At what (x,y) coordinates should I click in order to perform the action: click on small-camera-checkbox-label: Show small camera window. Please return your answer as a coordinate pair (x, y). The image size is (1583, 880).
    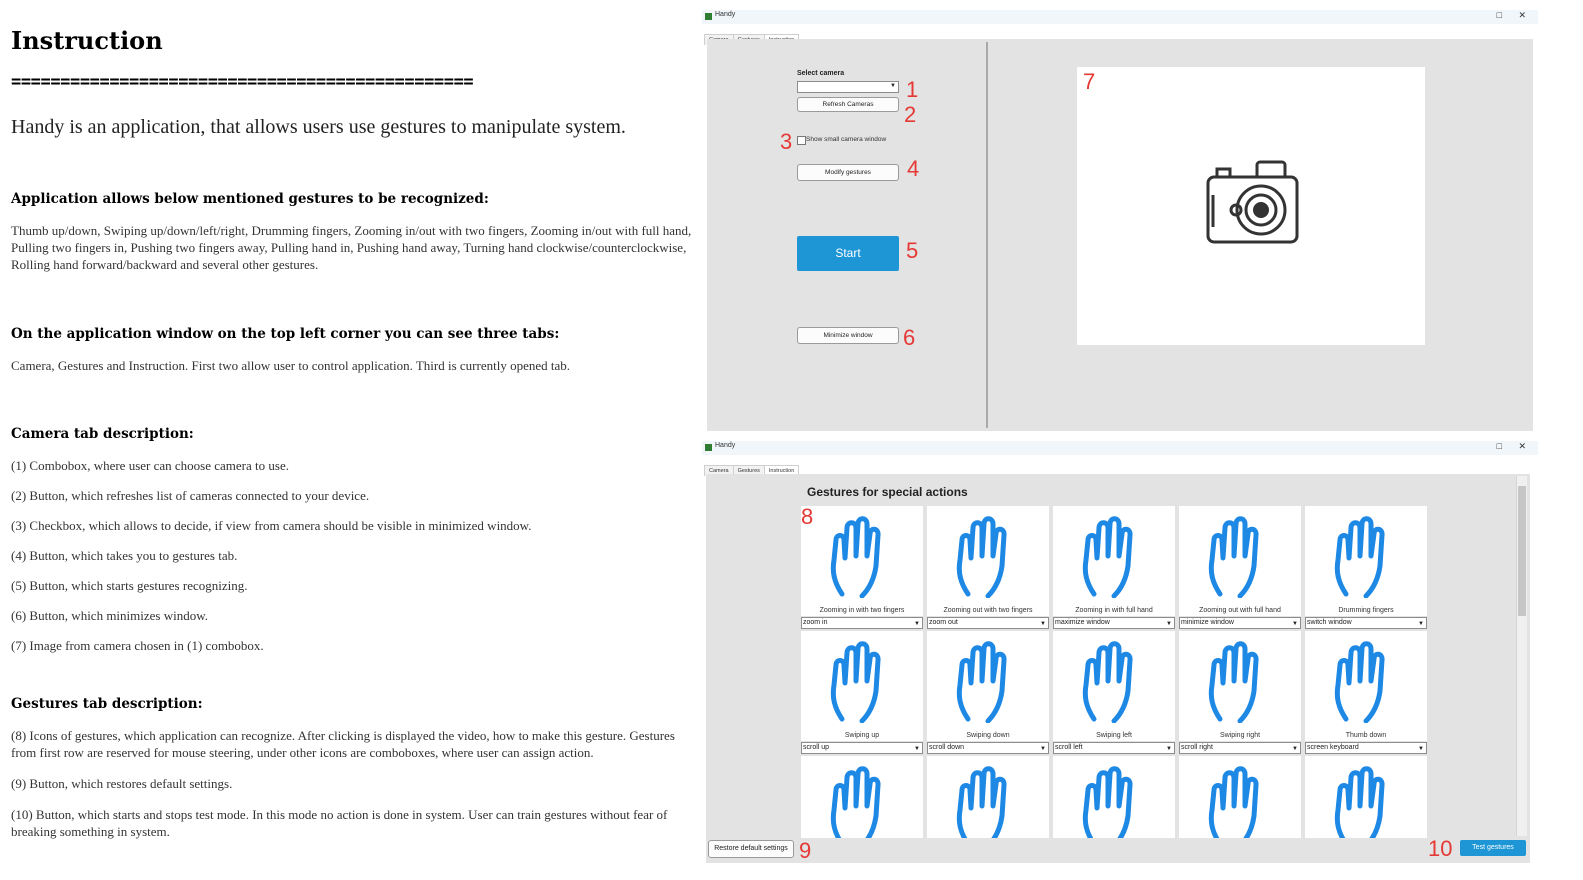
    Looking at the image, I should click on (846, 139).